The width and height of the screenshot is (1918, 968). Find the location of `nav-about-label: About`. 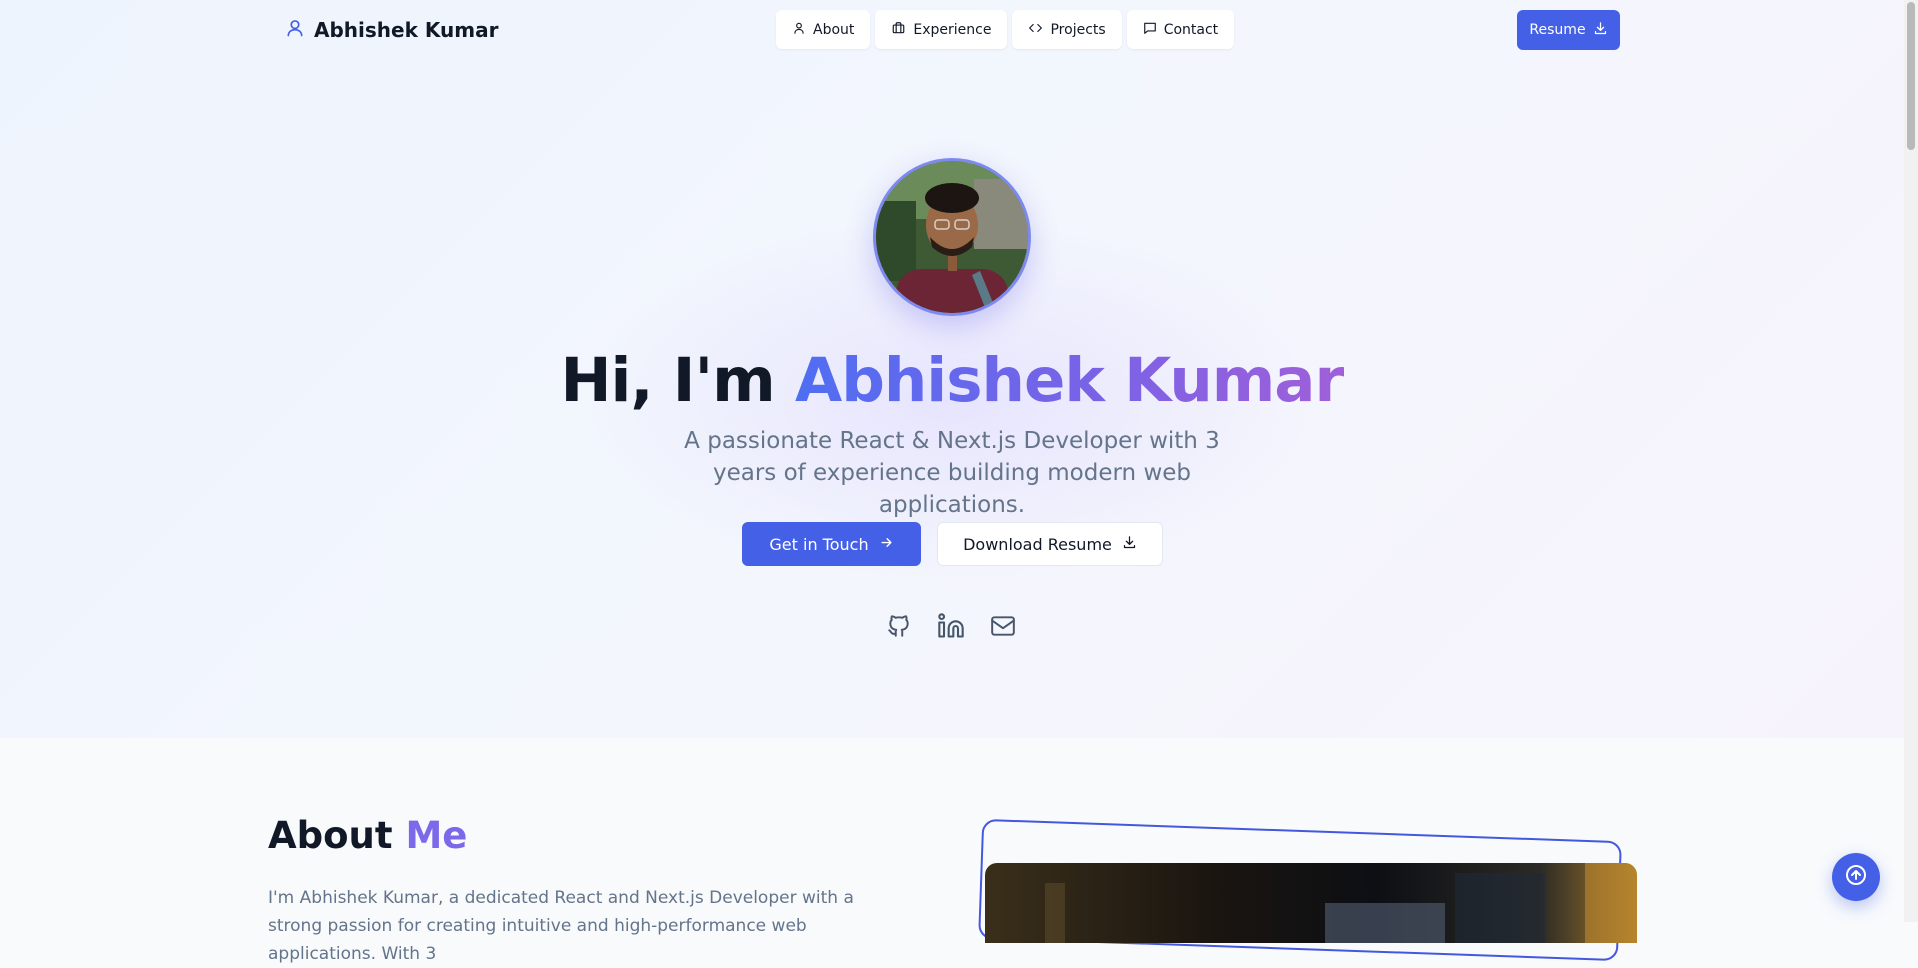

nav-about-label: About is located at coordinates (834, 29).